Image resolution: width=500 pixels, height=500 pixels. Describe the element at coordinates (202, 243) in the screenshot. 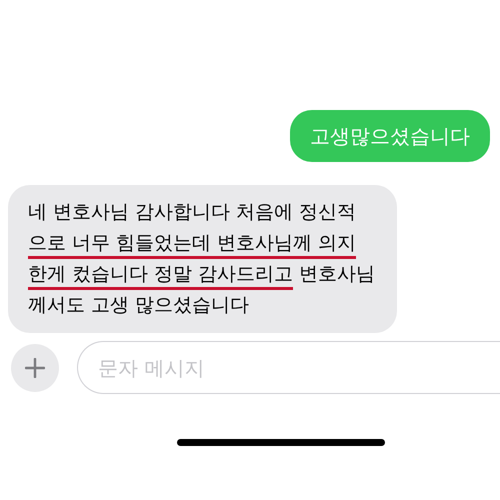

I see `message-text-line: 으로 너무 힘들었는데 변호사님께 의지` at that location.